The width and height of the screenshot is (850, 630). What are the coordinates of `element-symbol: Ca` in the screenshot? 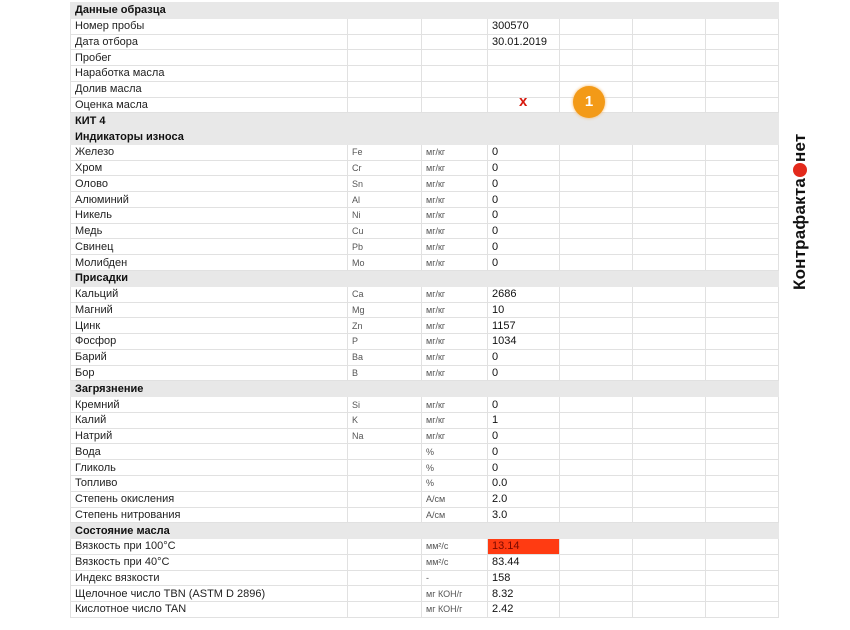 It's located at (384, 294).